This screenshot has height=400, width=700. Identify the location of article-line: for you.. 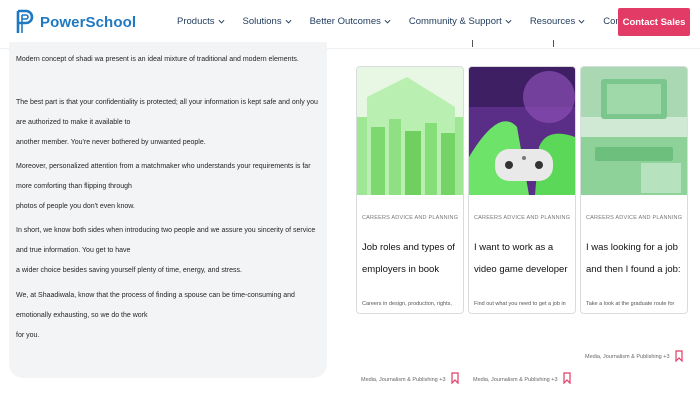
(28, 335).